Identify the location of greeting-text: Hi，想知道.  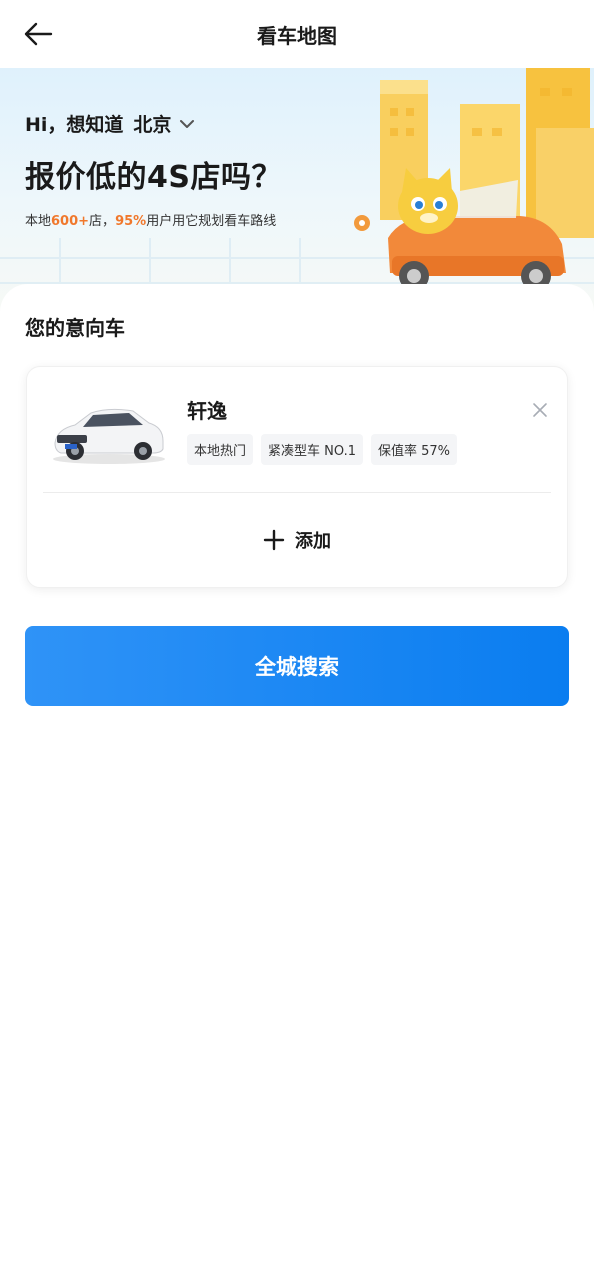
(74, 125).